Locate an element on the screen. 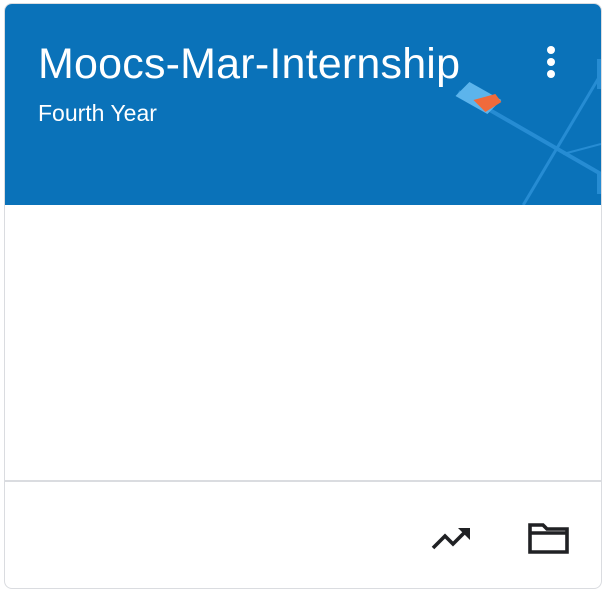 The image size is (605, 593). more-vert-icon is located at coordinates (551, 62).